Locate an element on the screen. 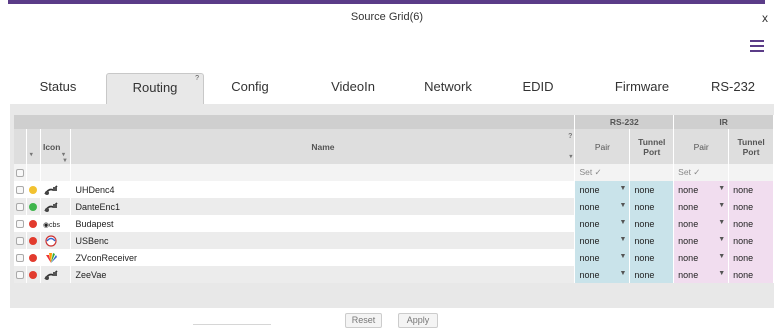 The width and height of the screenshot is (774, 329). name-col-header: Name ? ▾ is located at coordinates (323, 146).